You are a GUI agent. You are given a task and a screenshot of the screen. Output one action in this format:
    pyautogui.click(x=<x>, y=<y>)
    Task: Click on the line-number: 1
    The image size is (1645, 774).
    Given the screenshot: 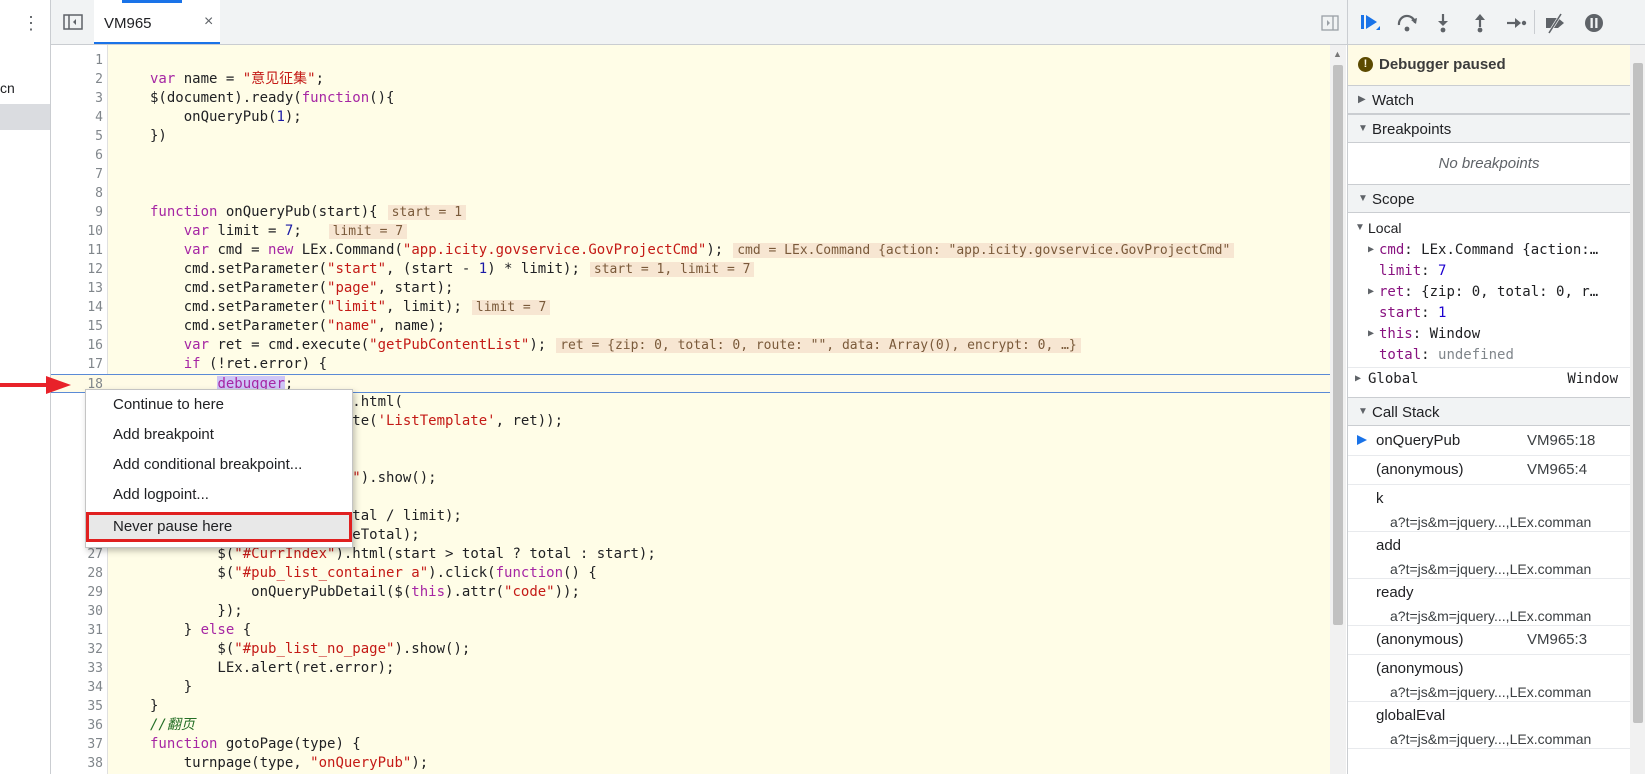 What is the action you would take?
    pyautogui.click(x=77, y=60)
    